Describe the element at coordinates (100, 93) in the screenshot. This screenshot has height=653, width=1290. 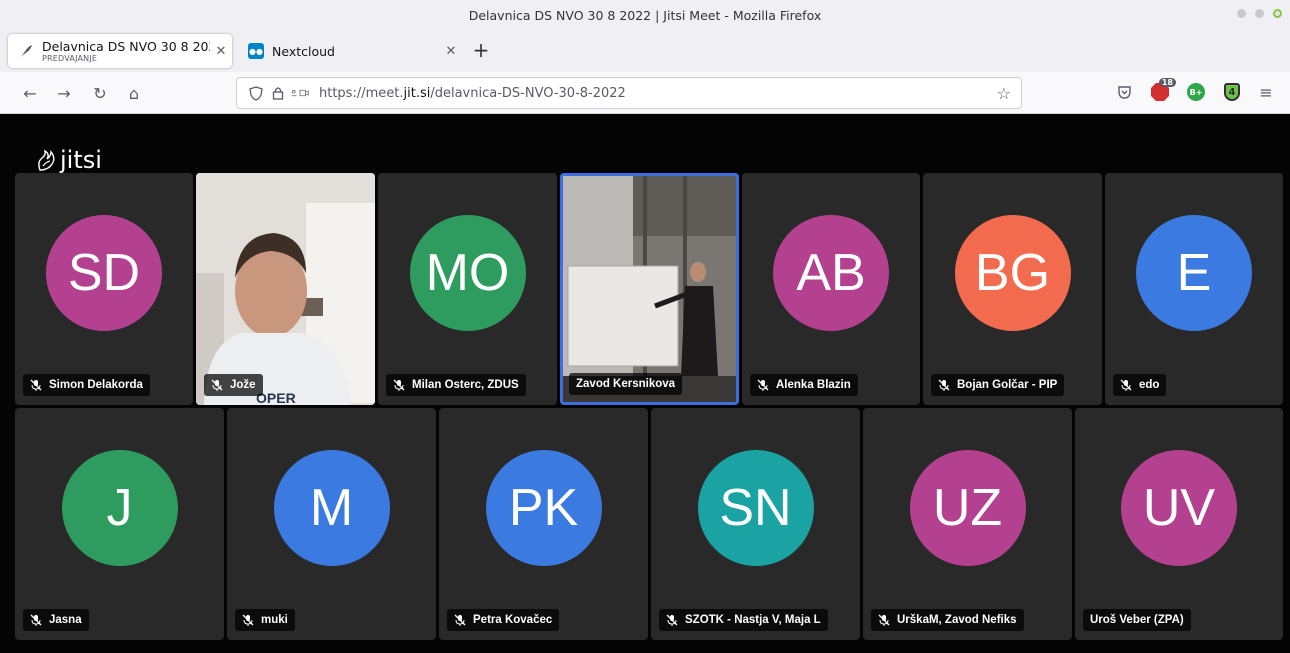
I see `reload-icon: ↻` at that location.